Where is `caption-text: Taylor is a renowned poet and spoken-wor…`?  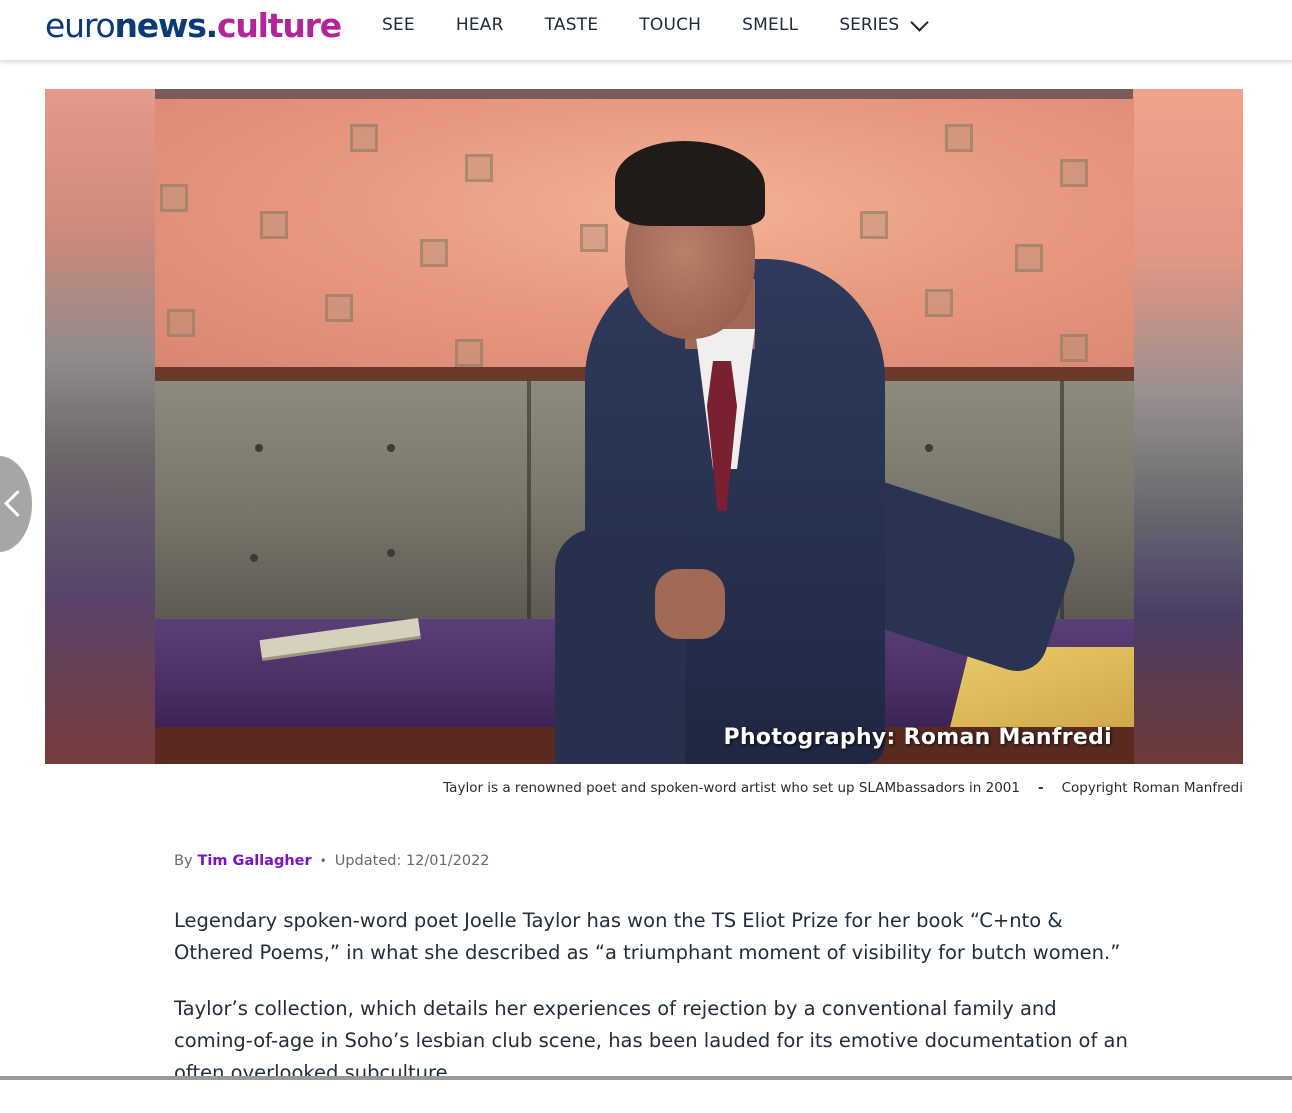 caption-text: Taylor is a renowned poet and spoken-wor… is located at coordinates (731, 788).